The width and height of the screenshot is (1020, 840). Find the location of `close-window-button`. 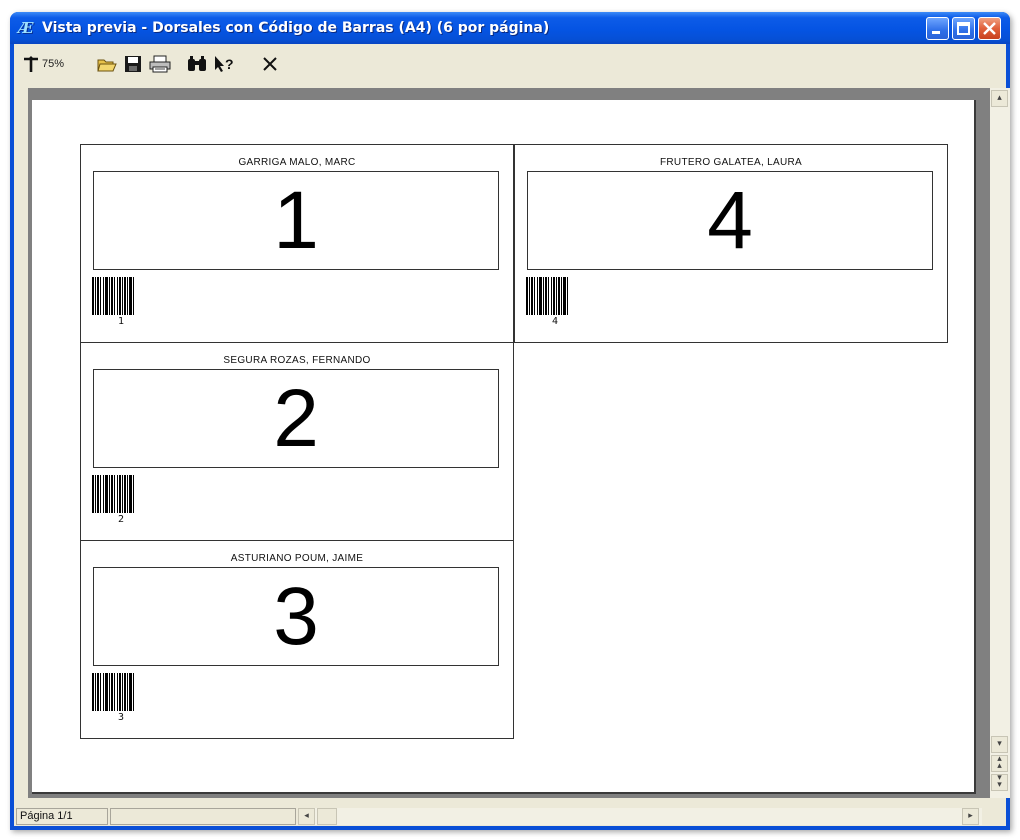

close-window-button is located at coordinates (989, 28).